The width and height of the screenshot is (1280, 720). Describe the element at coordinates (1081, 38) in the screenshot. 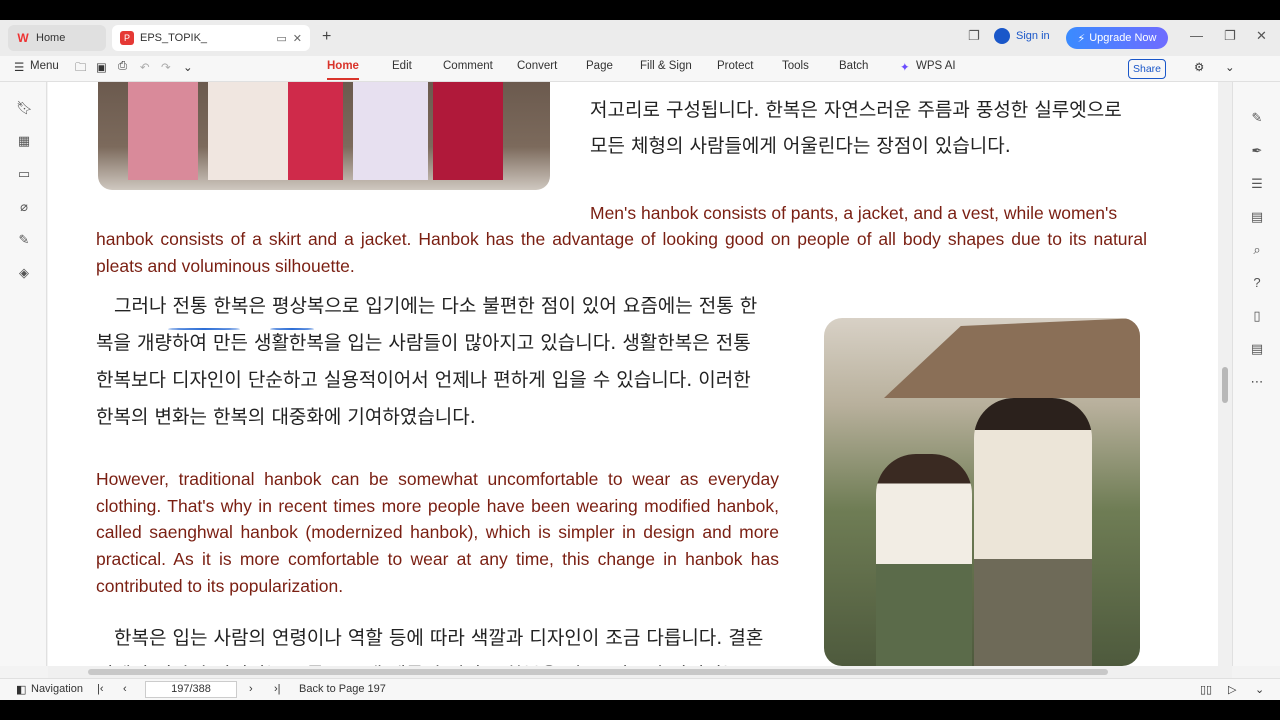

I see `bolt-icon: ⚡` at that location.